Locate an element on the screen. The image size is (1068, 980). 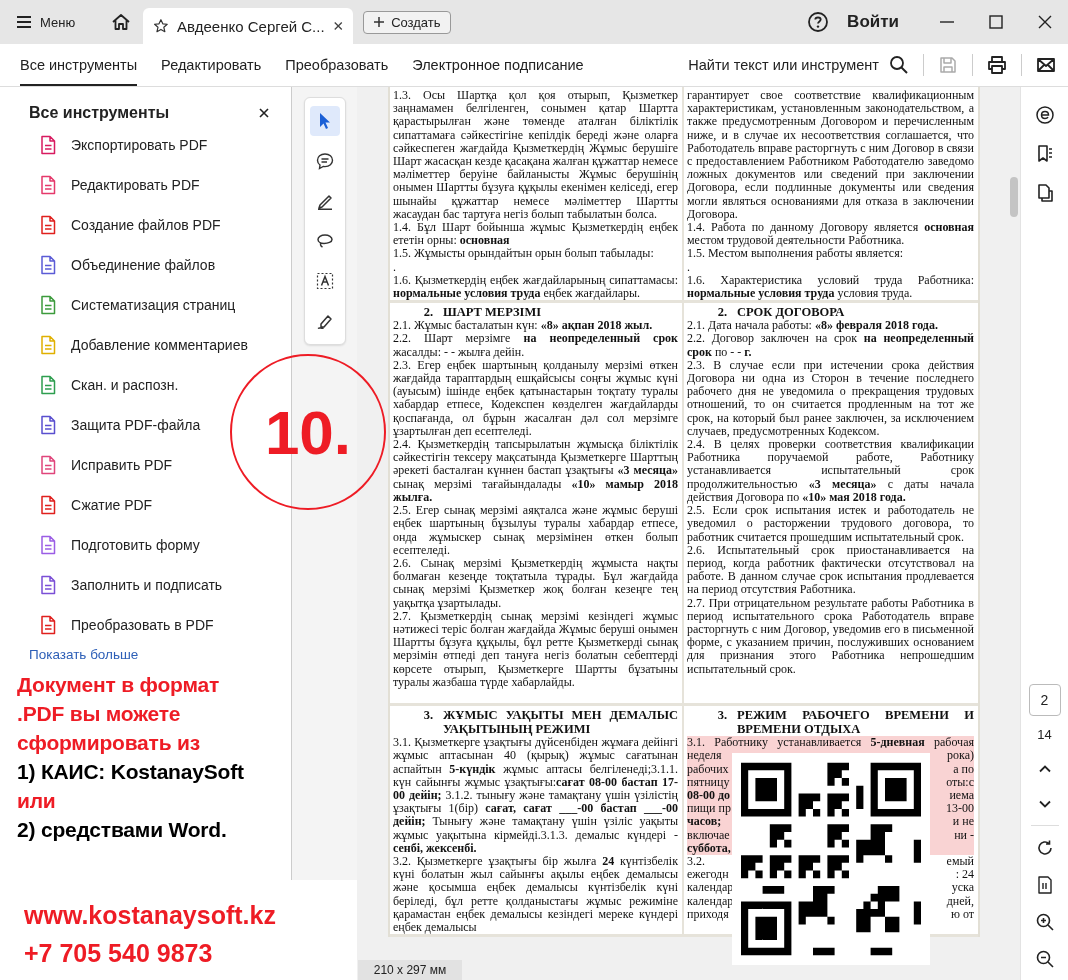
section-heading: 2. ШАРТ МЕРЗІМІ is located at coordinates (482, 312).